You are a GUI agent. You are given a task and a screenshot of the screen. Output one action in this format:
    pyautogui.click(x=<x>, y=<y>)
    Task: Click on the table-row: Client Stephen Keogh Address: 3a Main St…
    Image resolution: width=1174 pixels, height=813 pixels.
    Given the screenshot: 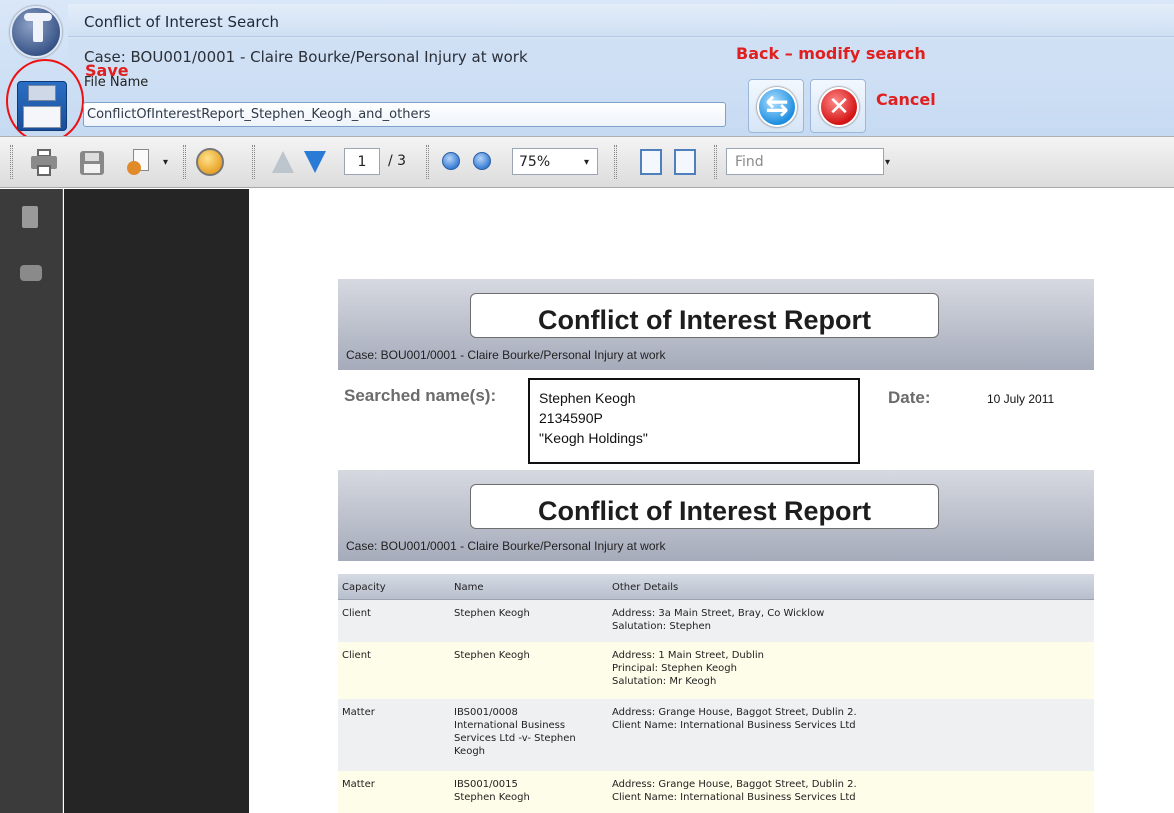 What is the action you would take?
    pyautogui.click(x=716, y=621)
    